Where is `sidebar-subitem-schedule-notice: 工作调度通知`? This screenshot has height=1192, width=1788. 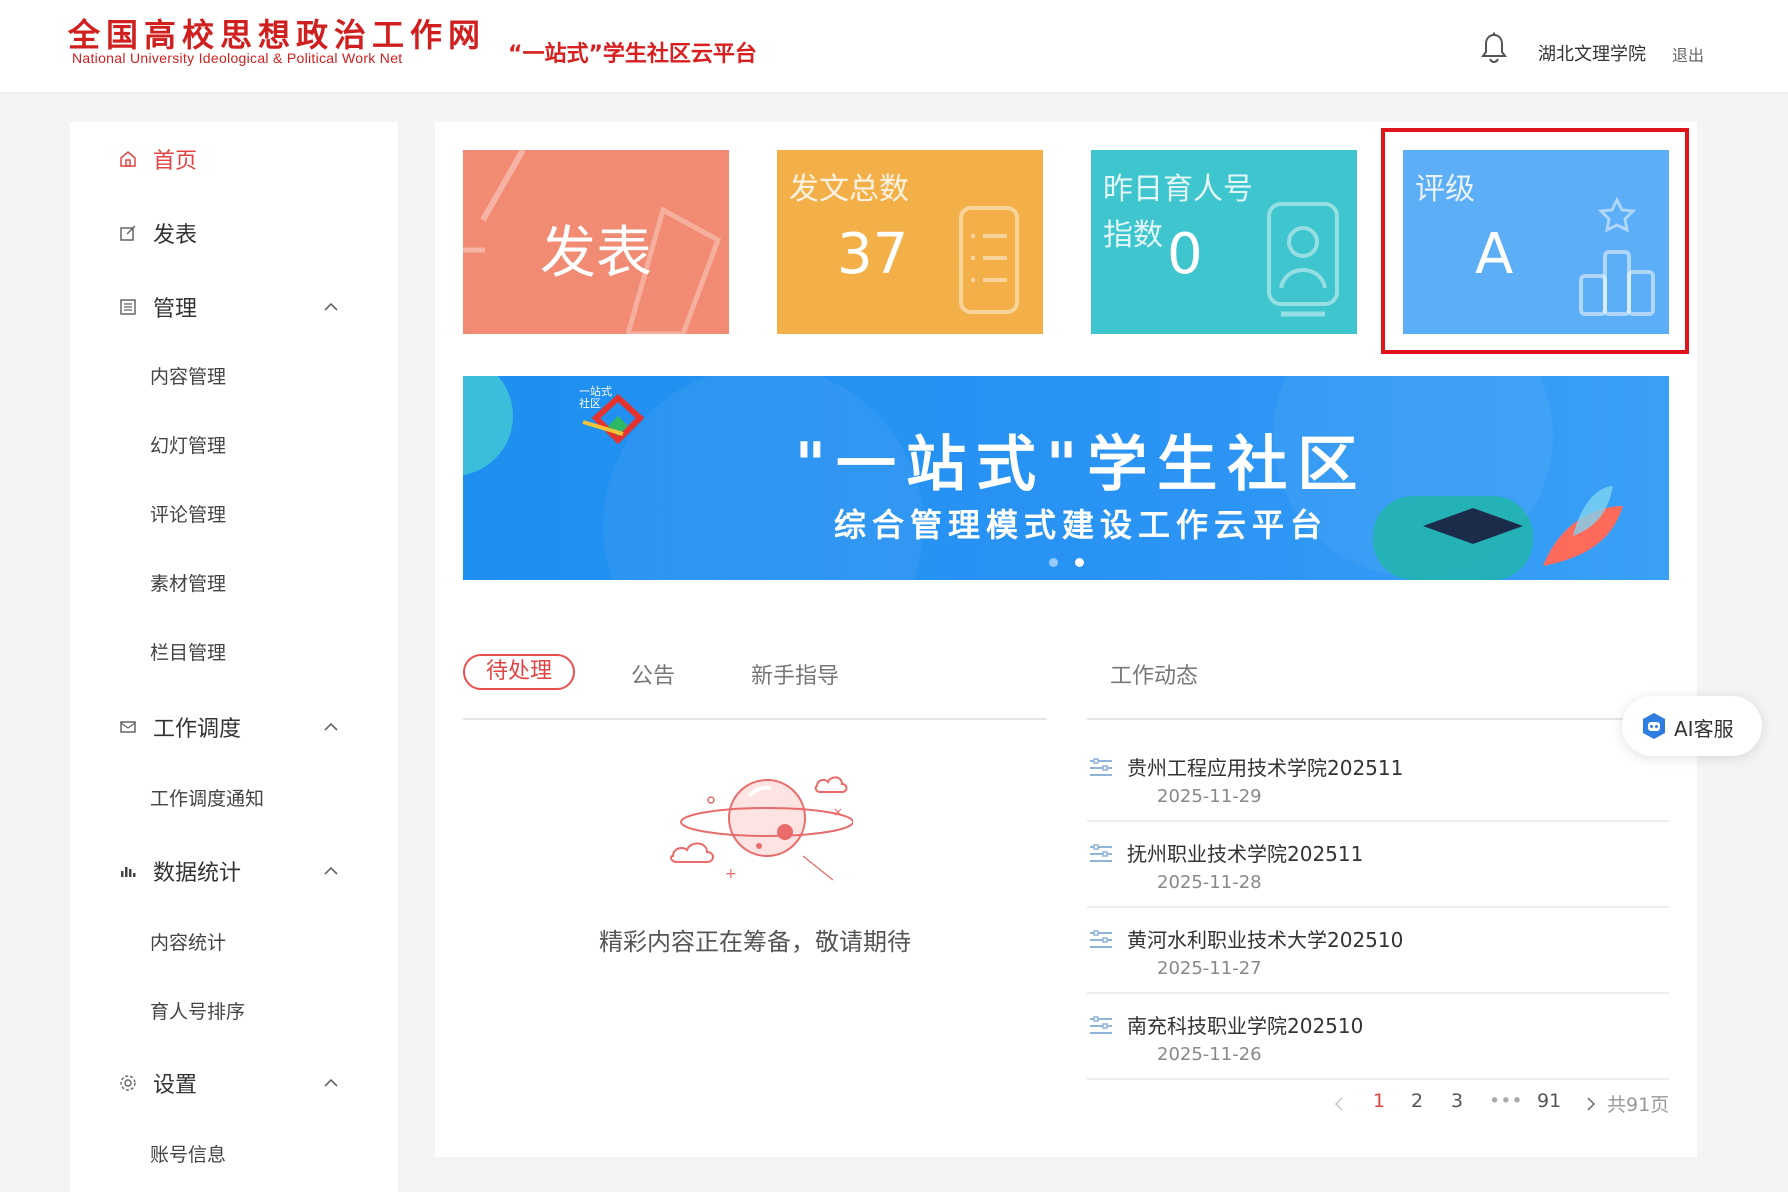
sidebar-subitem-schedule-notice: 工作调度通知 is located at coordinates (207, 797).